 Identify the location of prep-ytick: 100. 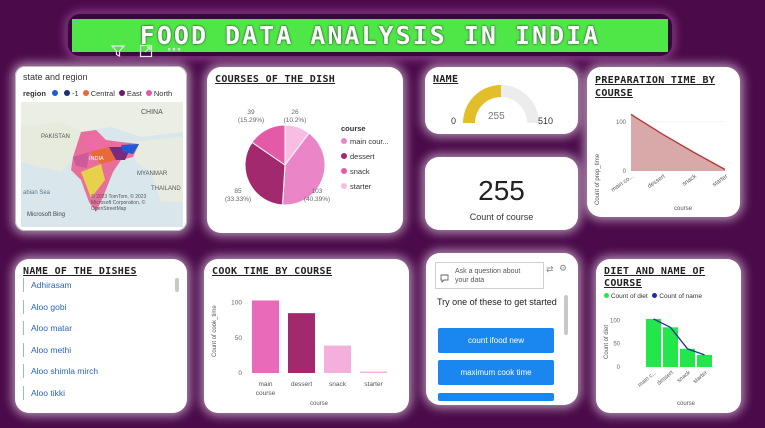
(621, 123).